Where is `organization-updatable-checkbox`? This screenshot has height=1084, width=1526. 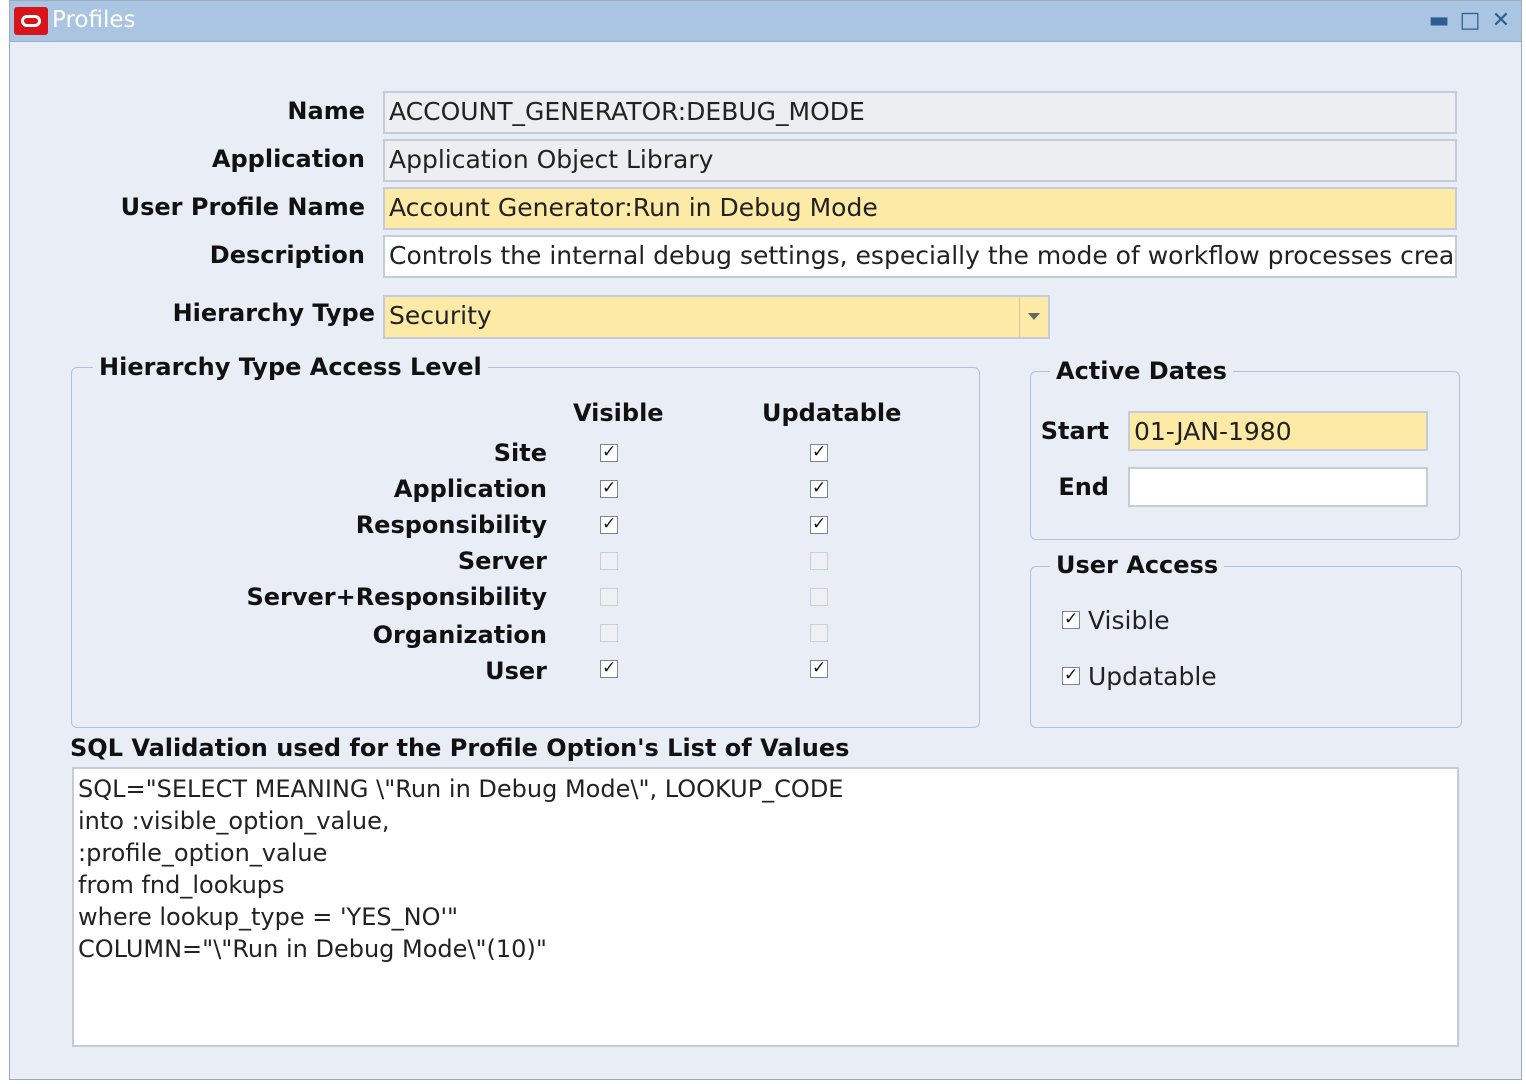
organization-updatable-checkbox is located at coordinates (819, 633).